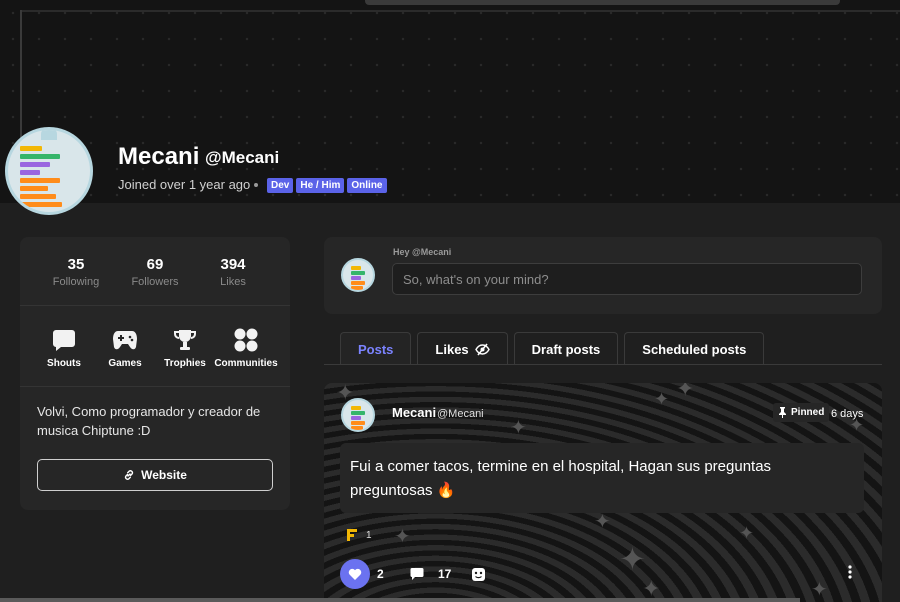 Image resolution: width=900 pixels, height=602 pixels. I want to click on joined-date: Joined over 1 year ago, so click(184, 184).